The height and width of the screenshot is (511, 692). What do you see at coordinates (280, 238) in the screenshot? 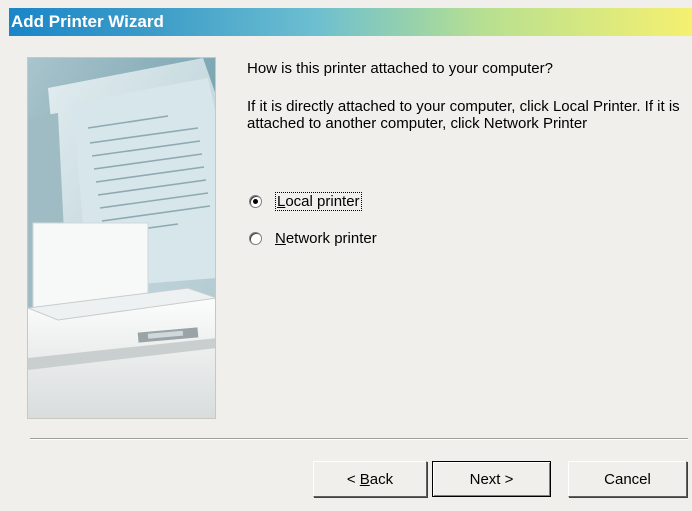
I see `network-printer-mnemonic: N` at bounding box center [280, 238].